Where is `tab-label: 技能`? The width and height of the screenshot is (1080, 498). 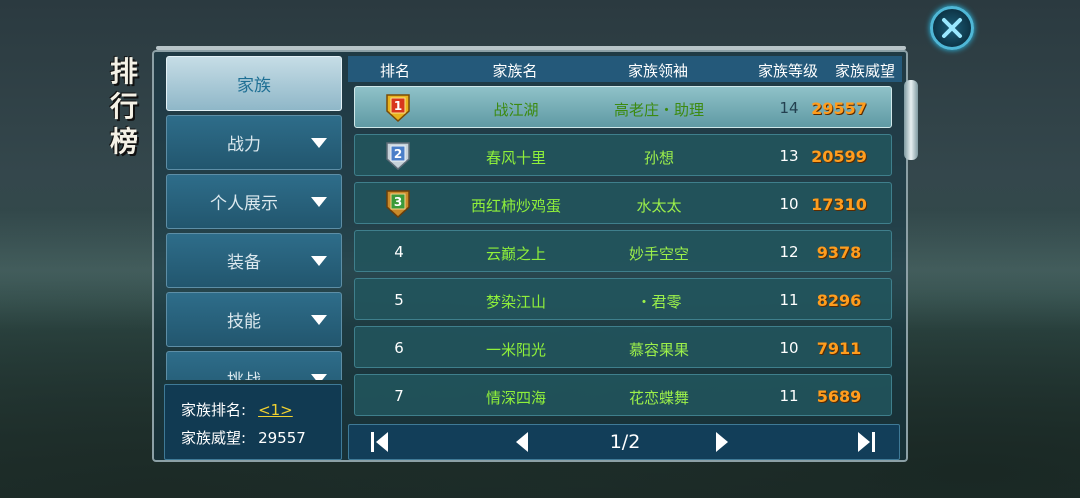 tab-label: 技能 is located at coordinates (244, 322).